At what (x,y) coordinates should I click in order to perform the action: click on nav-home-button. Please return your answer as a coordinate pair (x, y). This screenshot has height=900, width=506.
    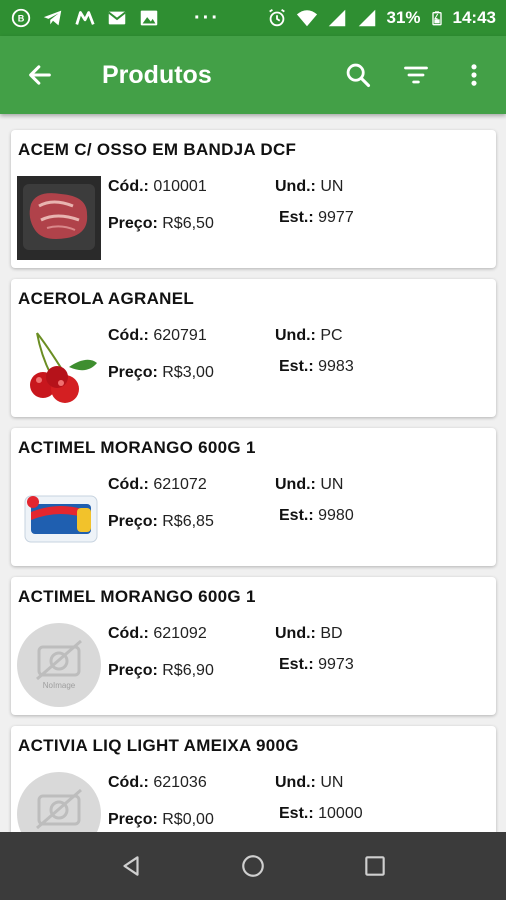
    Looking at the image, I should click on (253, 866).